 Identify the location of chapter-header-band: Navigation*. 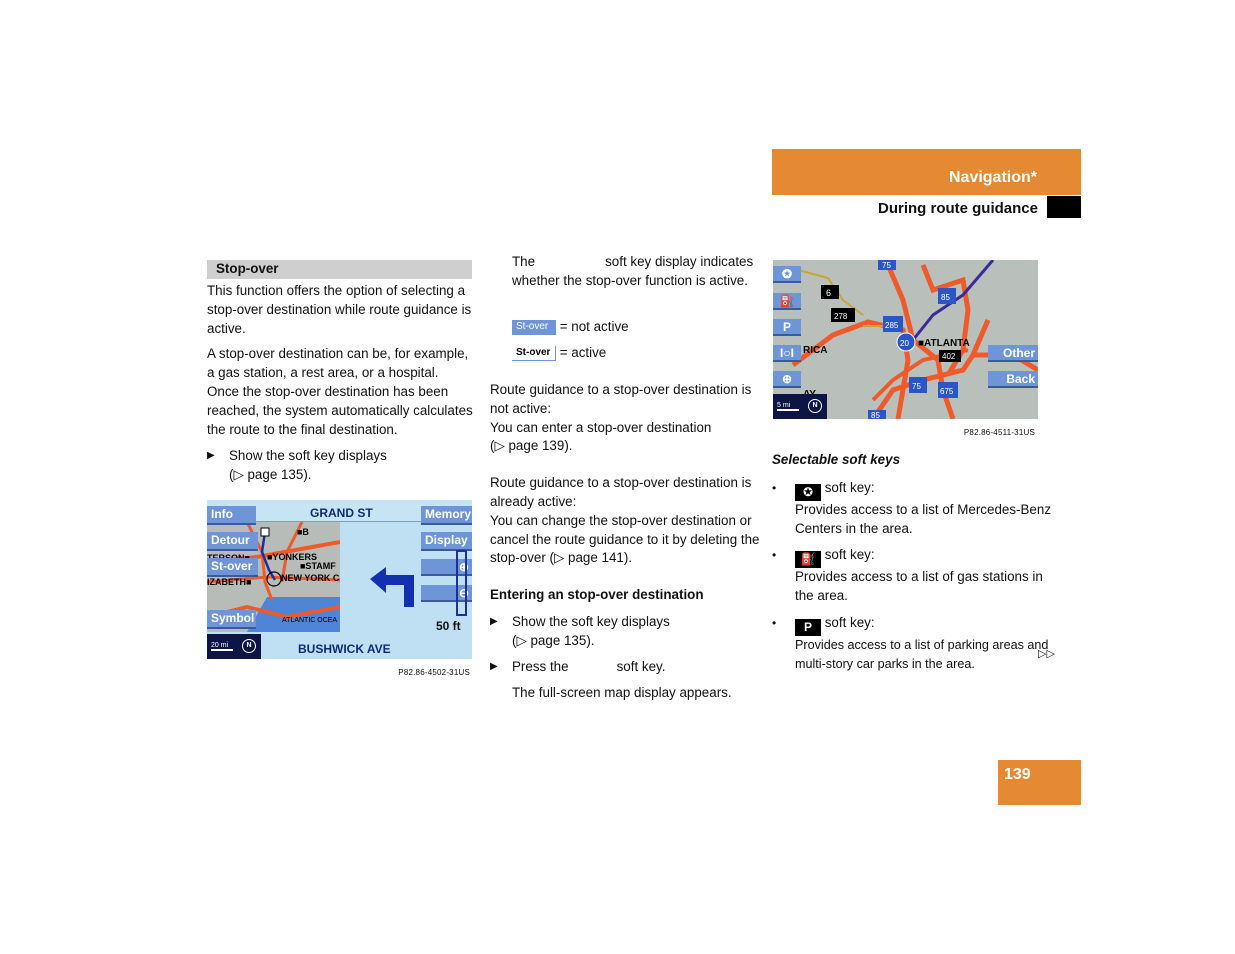
(926, 172).